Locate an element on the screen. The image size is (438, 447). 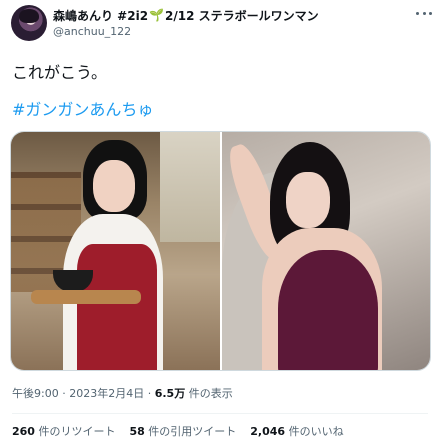
retweets-count: 260 is located at coordinates (23, 431).